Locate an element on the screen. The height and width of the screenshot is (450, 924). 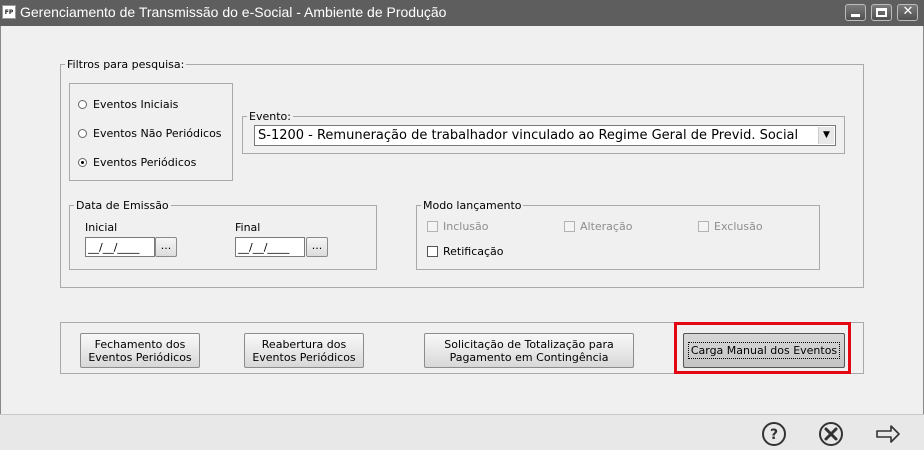
help-icon: ? is located at coordinates (774, 434).